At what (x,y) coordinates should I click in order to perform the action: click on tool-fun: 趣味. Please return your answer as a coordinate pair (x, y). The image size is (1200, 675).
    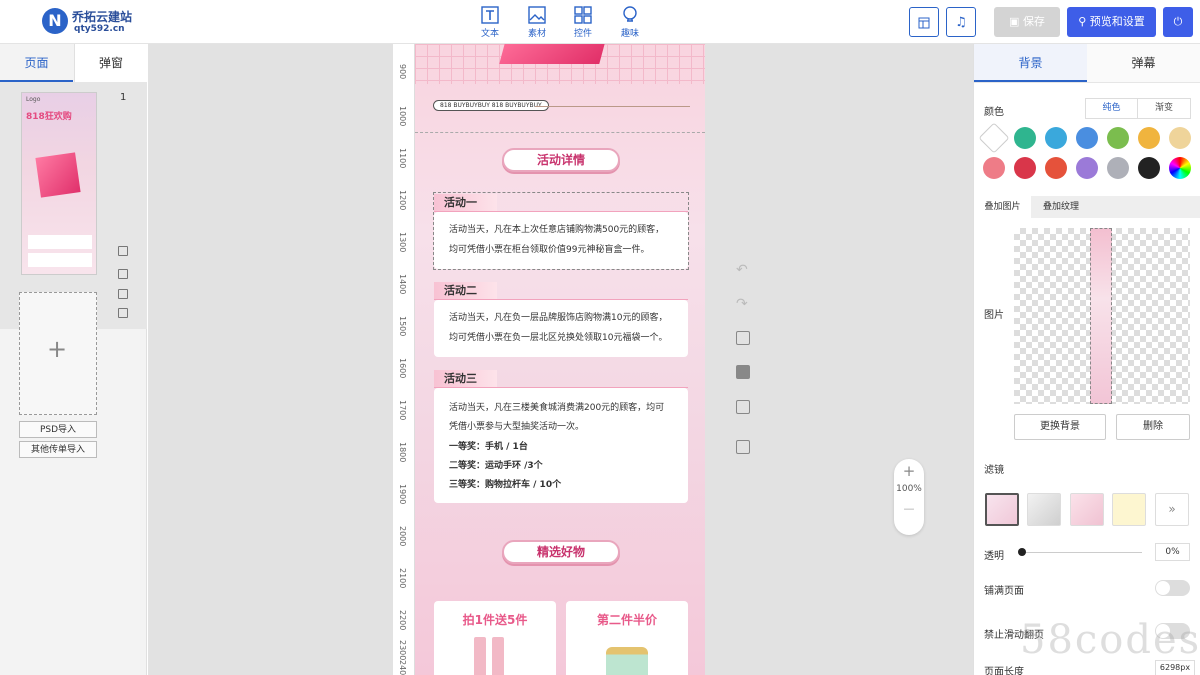
    Looking at the image, I should click on (630, 22).